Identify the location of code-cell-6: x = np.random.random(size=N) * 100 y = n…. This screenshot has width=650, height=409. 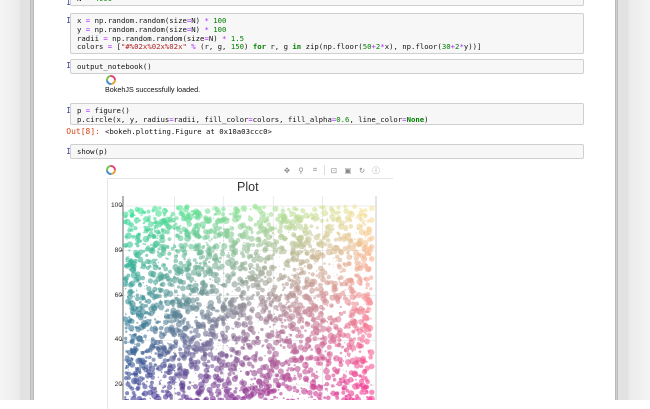
(327, 33).